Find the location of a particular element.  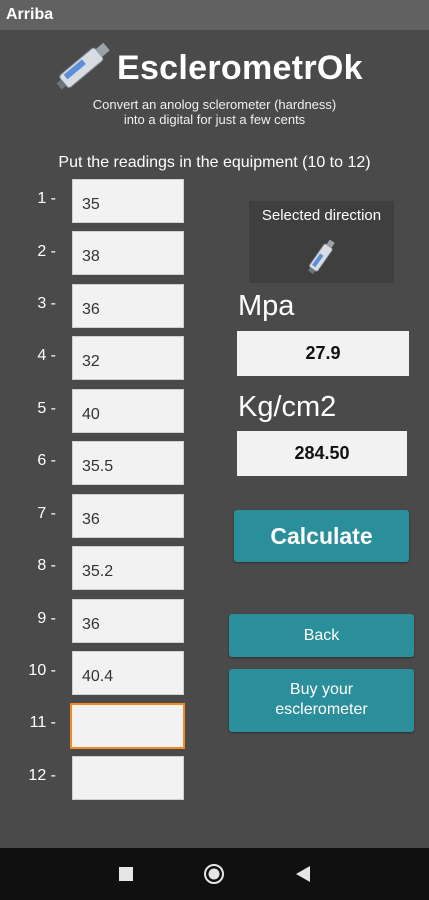

mpa-label: Mpa is located at coordinates (266, 306).